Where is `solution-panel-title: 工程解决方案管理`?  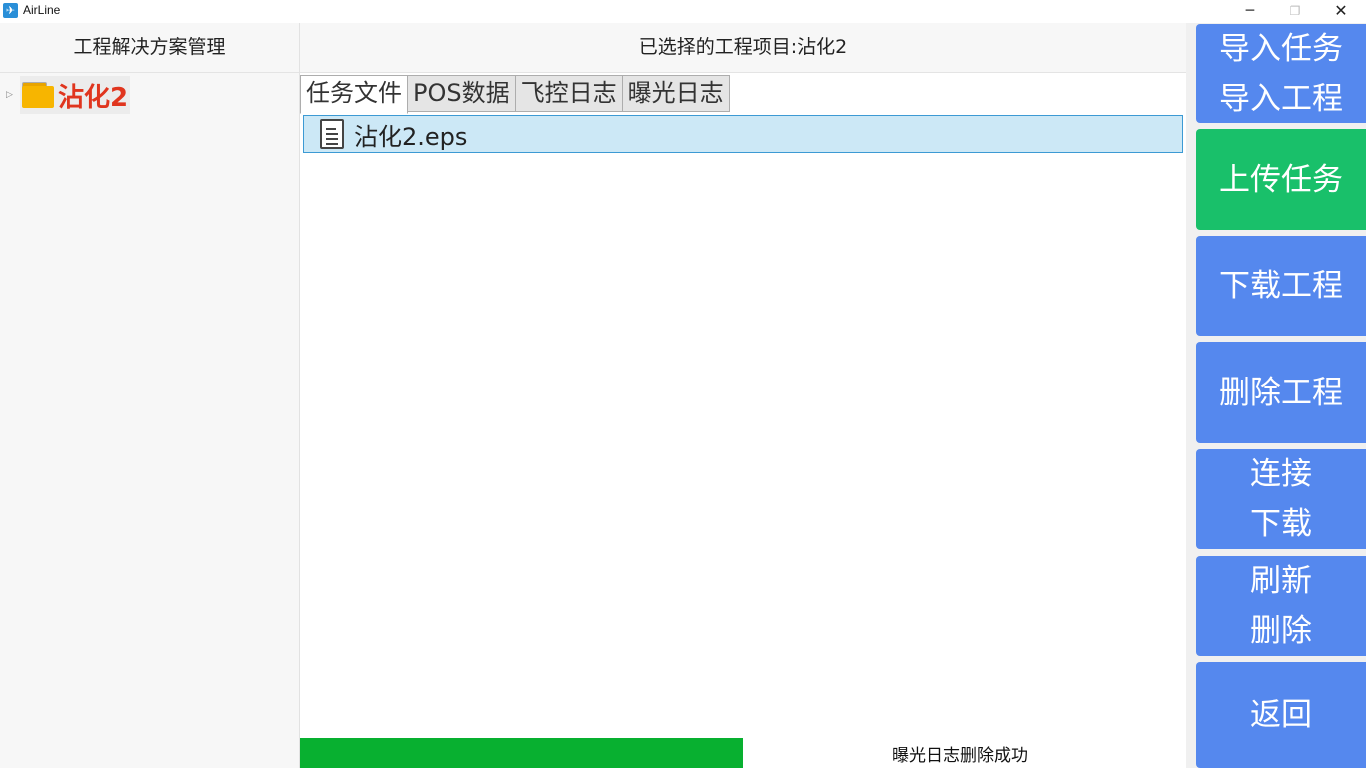 solution-panel-title: 工程解决方案管理 is located at coordinates (149, 48).